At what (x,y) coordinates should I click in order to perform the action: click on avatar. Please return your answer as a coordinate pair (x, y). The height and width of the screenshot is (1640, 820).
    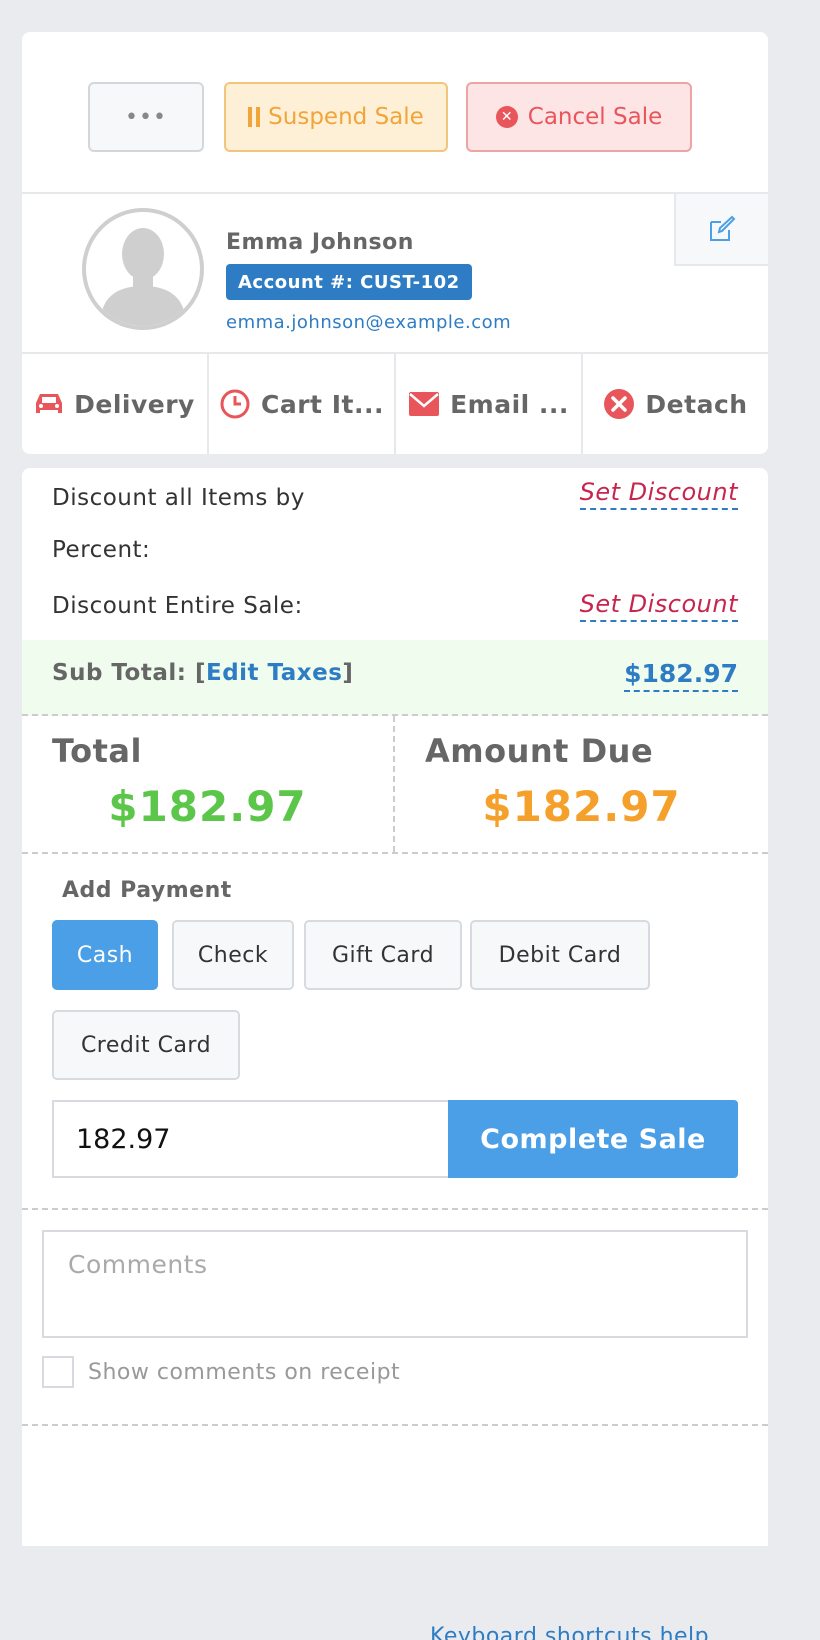
    Looking at the image, I should click on (143, 269).